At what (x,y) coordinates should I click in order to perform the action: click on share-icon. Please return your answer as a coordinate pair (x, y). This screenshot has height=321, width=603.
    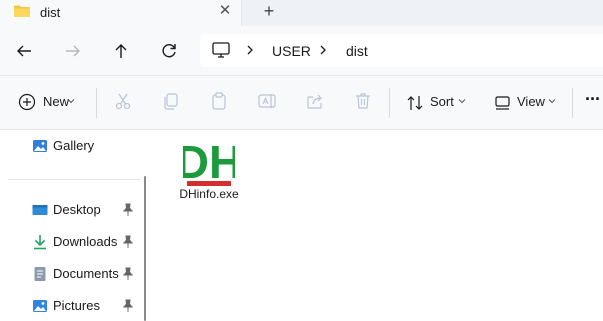
    Looking at the image, I should click on (314, 101).